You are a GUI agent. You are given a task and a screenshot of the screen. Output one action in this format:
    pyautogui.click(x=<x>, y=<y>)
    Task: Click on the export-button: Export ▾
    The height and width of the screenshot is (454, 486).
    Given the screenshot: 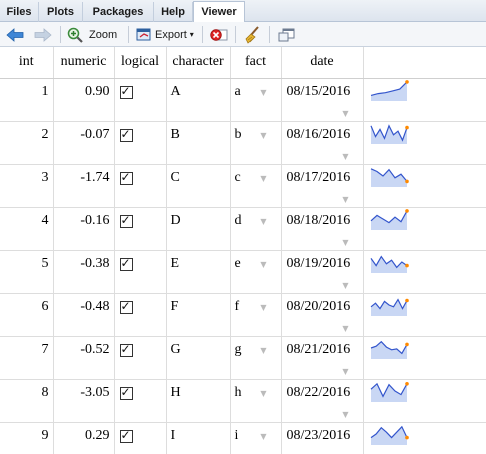 What is the action you would take?
    pyautogui.click(x=165, y=34)
    